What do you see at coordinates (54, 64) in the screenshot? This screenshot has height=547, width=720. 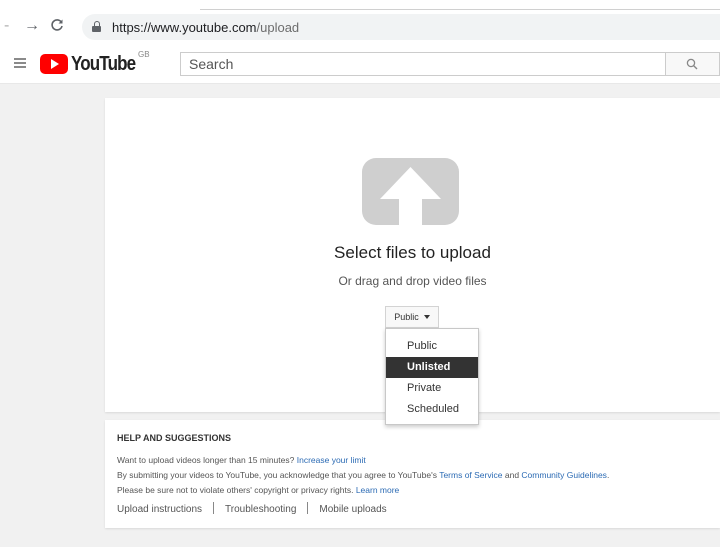 I see `youtube-play-icon` at bounding box center [54, 64].